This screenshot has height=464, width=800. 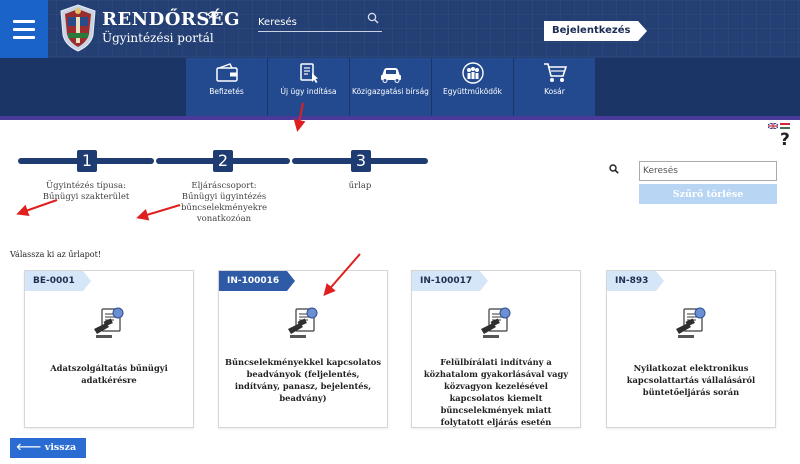 What do you see at coordinates (785, 126) in the screenshot?
I see `flag-hu-icon` at bounding box center [785, 126].